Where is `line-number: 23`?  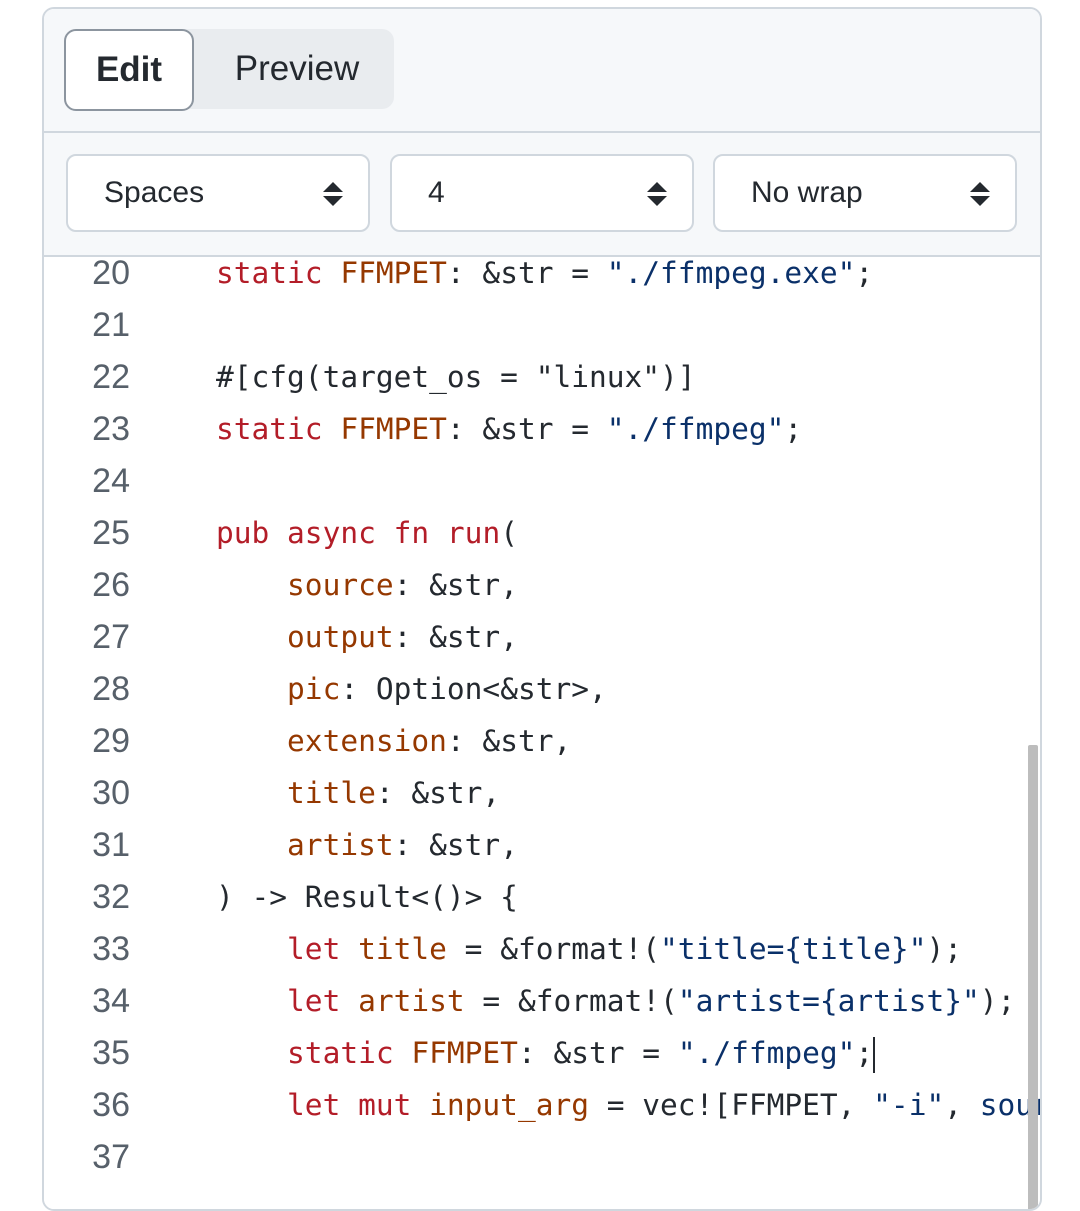 line-number: 23 is located at coordinates (111, 429).